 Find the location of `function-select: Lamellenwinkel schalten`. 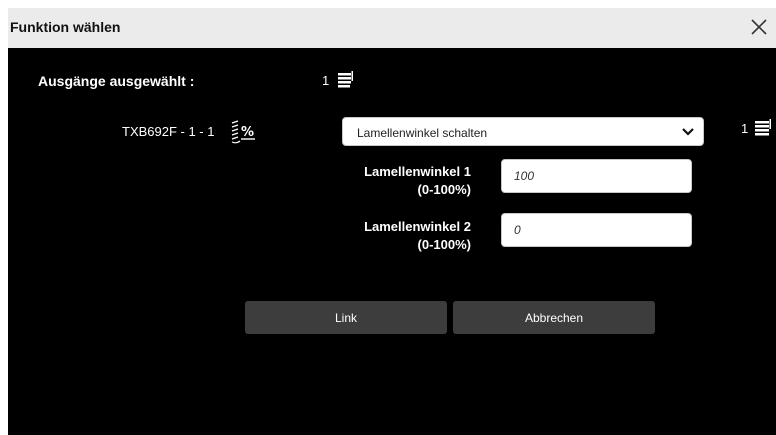

function-select: Lamellenwinkel schalten is located at coordinates (523, 131).